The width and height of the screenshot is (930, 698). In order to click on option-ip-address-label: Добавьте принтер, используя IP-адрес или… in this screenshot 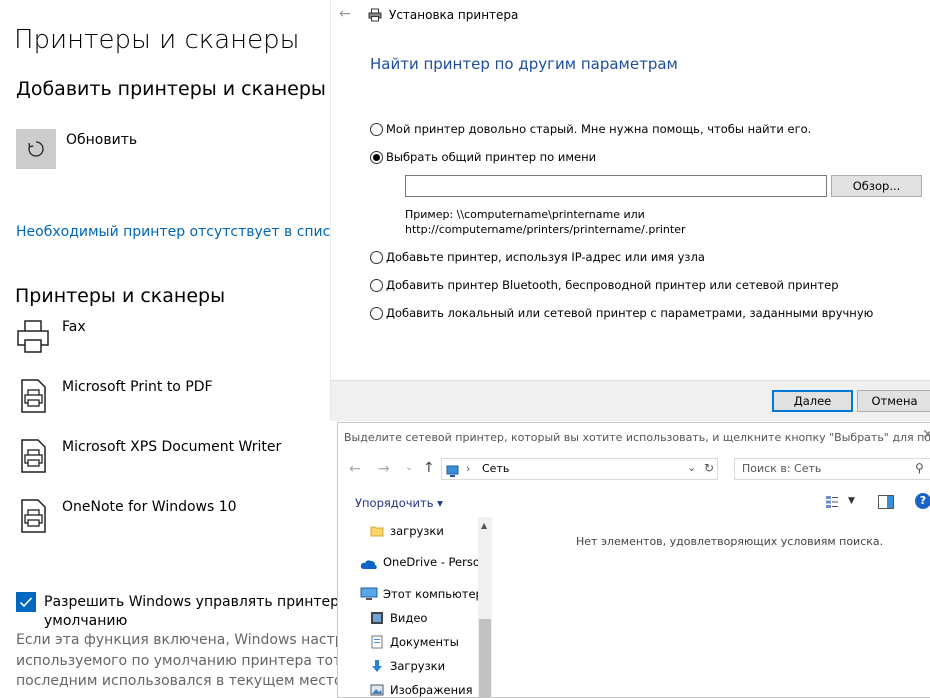, I will do `click(545, 257)`.